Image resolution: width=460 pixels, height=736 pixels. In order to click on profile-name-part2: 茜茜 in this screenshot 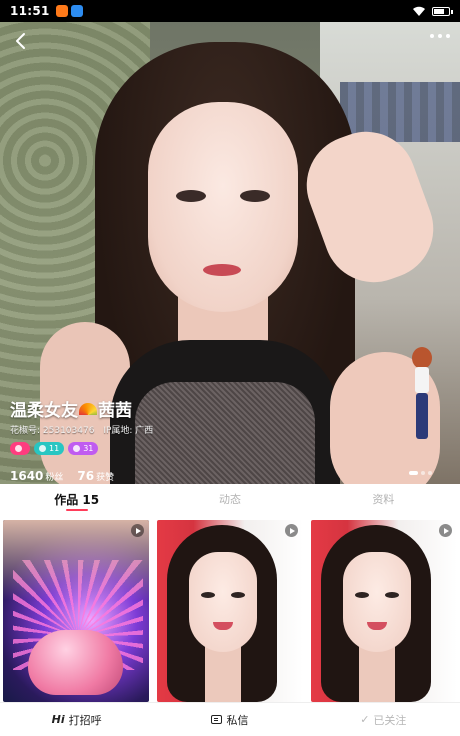, I will do `click(115, 411)`.